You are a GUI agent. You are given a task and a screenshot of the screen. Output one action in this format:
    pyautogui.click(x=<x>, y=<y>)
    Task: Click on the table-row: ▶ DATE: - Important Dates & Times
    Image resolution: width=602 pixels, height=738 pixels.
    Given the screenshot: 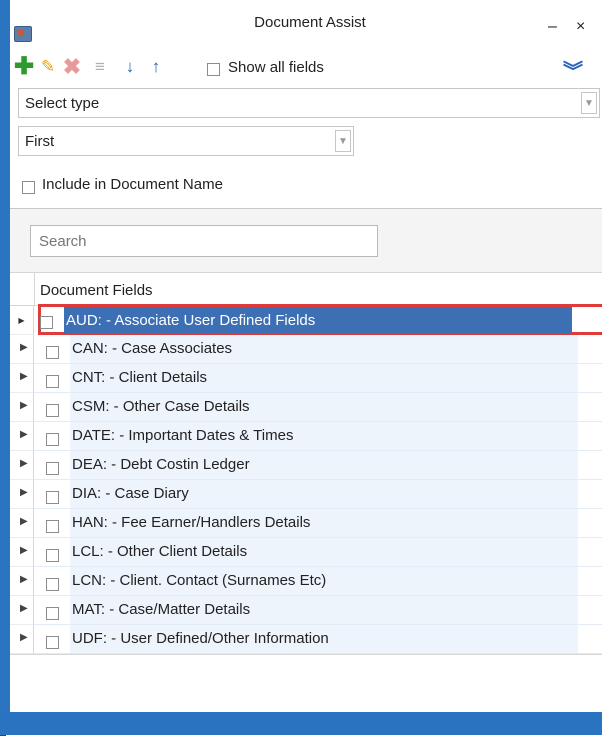 What is the action you would take?
    pyautogui.click(x=306, y=436)
    